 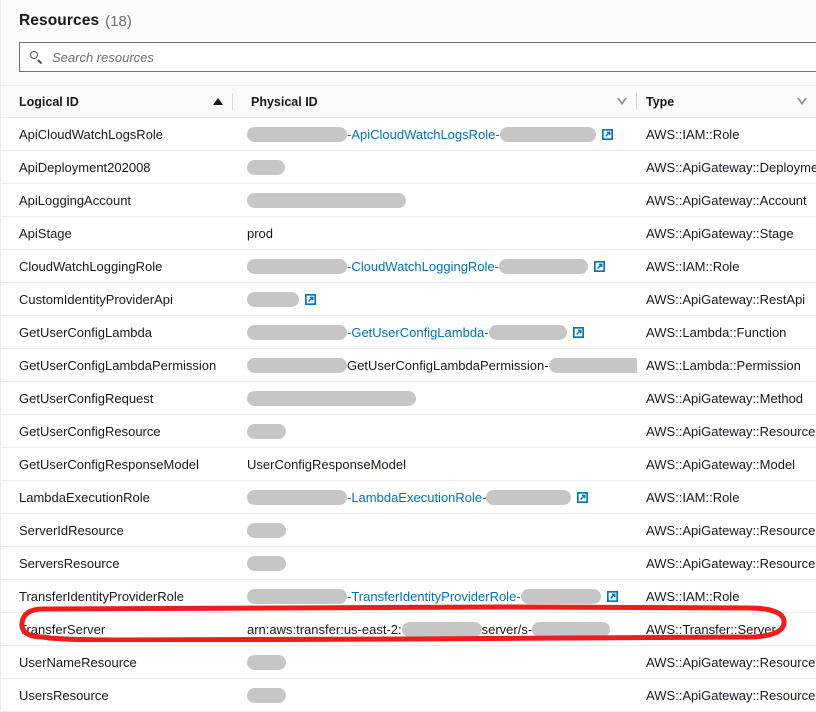 I want to click on page-title: Resources, so click(x=59, y=20).